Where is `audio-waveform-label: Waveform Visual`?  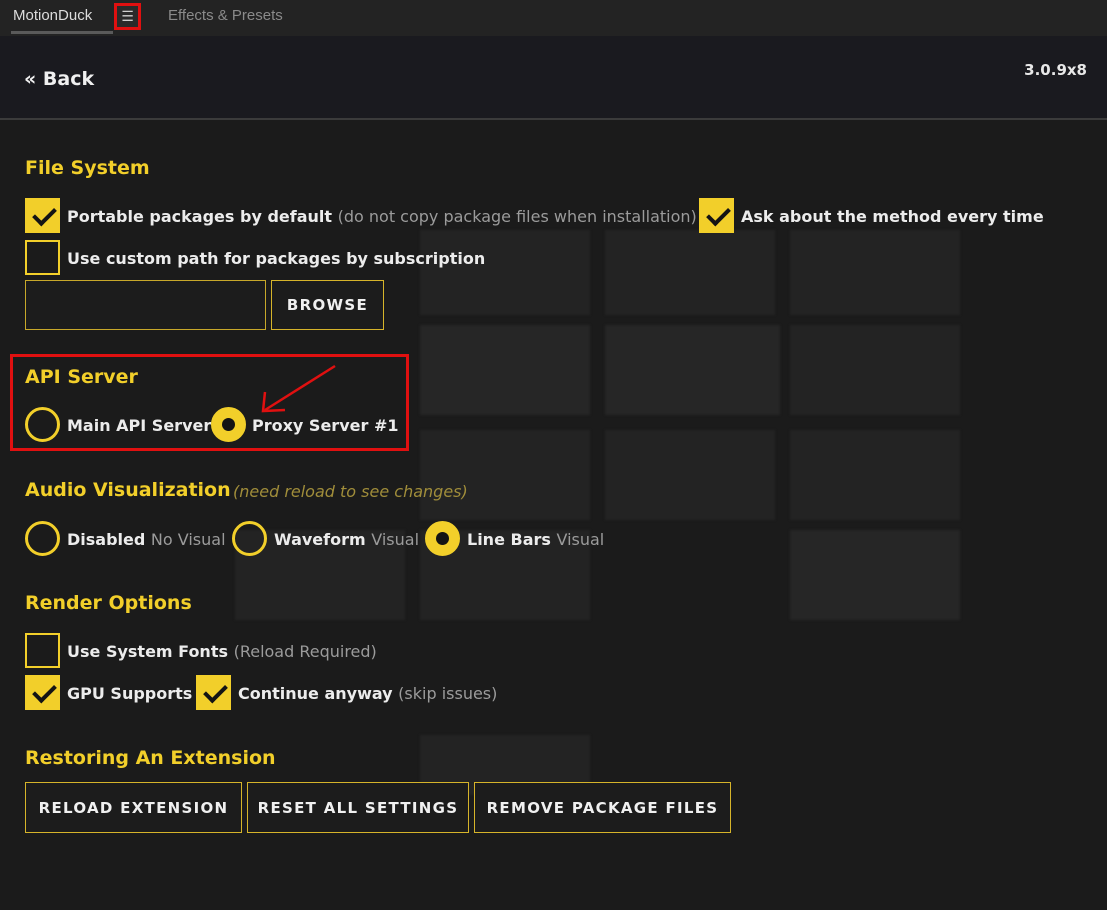
audio-waveform-label: Waveform Visual is located at coordinates (347, 539).